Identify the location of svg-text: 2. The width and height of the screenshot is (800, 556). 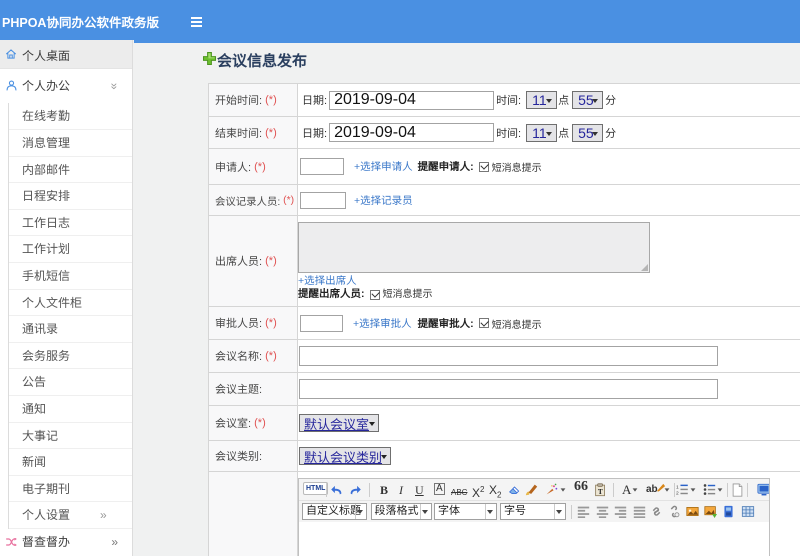
(677, 493).